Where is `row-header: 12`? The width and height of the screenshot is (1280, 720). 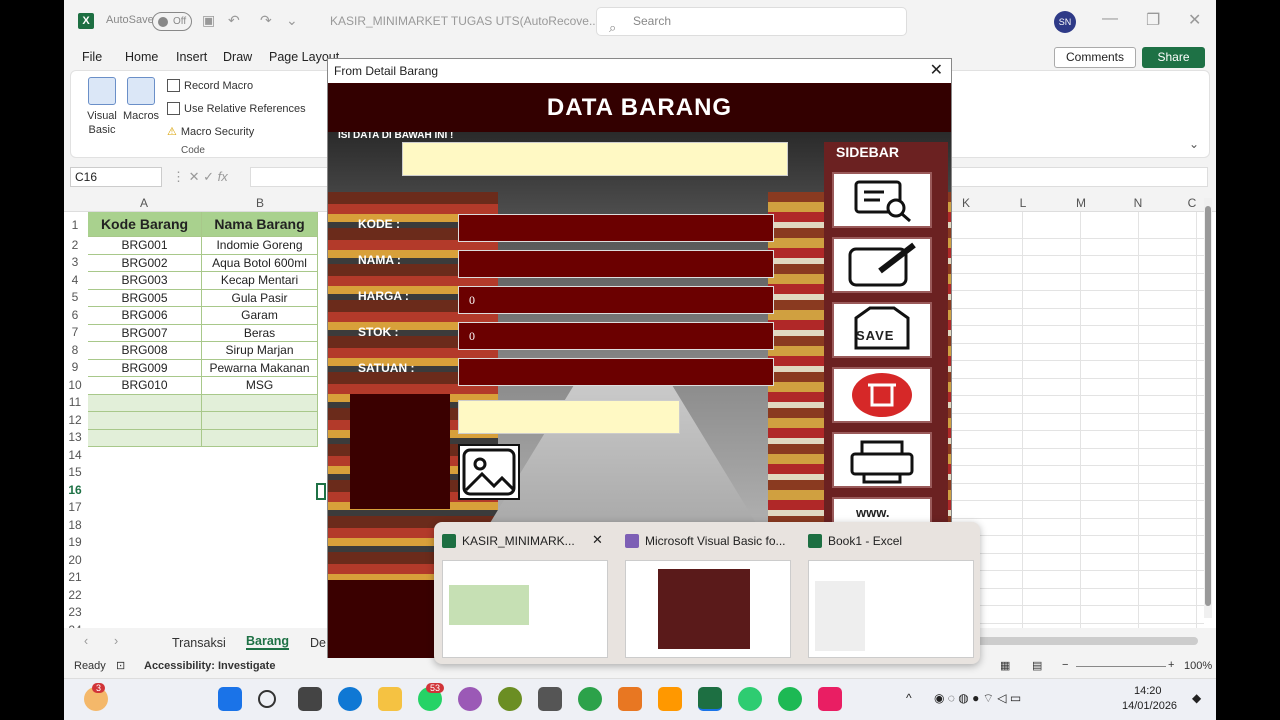
row-header: 12 is located at coordinates (75, 420).